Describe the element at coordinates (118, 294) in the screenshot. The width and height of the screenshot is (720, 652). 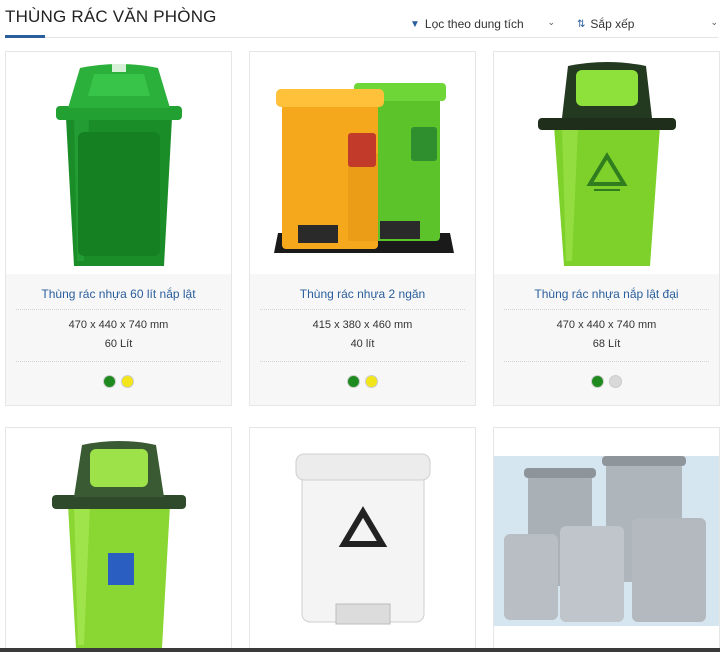
I see `product-name-link: Thùng rác nhựa 60 lít nắp lật` at that location.